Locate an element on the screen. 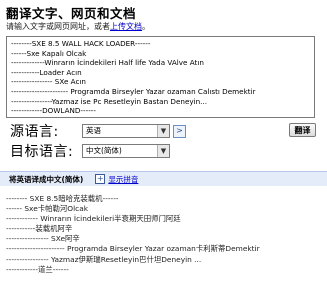  expand-plus-icon: + is located at coordinates (100, 179).